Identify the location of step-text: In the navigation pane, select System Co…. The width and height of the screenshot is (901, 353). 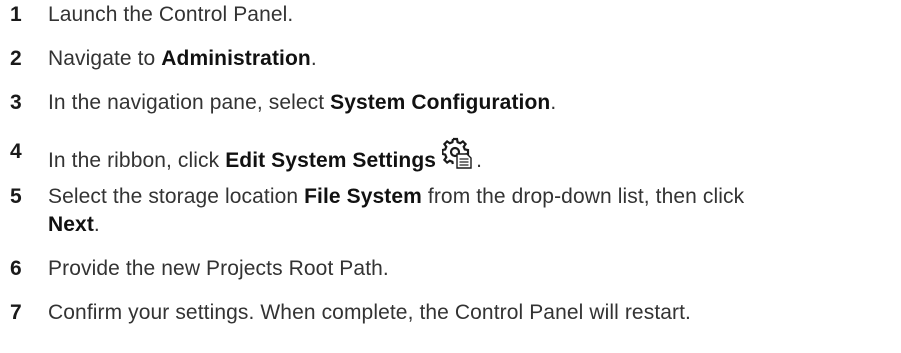
(302, 102).